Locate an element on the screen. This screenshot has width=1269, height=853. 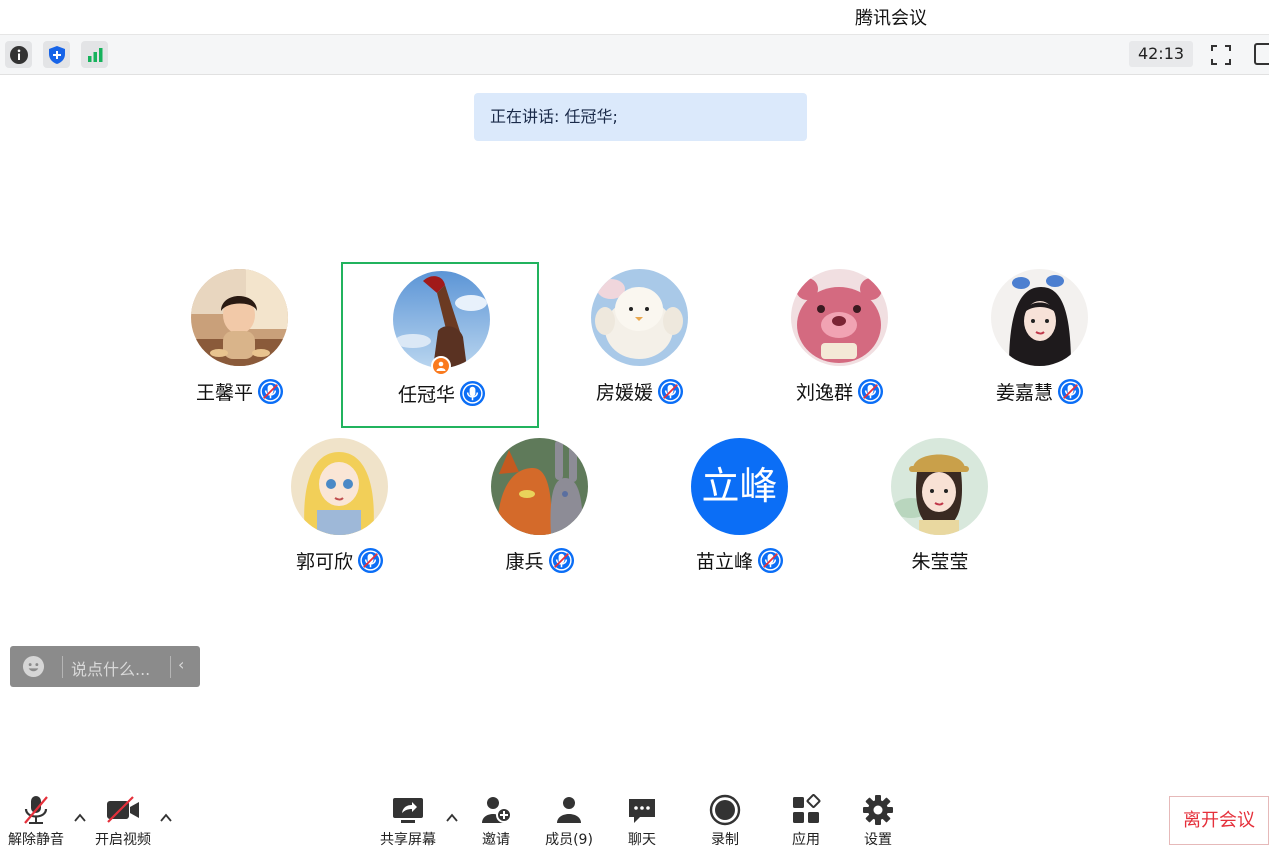
settings-button: 设置 is located at coordinates (878, 822).